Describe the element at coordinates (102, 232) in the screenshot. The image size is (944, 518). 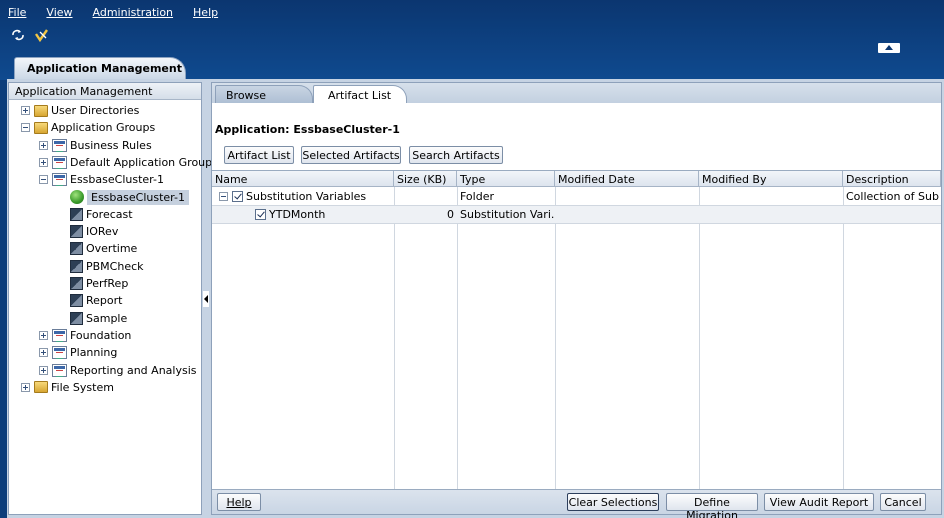
I see `tree-item-label: IORev` at that location.